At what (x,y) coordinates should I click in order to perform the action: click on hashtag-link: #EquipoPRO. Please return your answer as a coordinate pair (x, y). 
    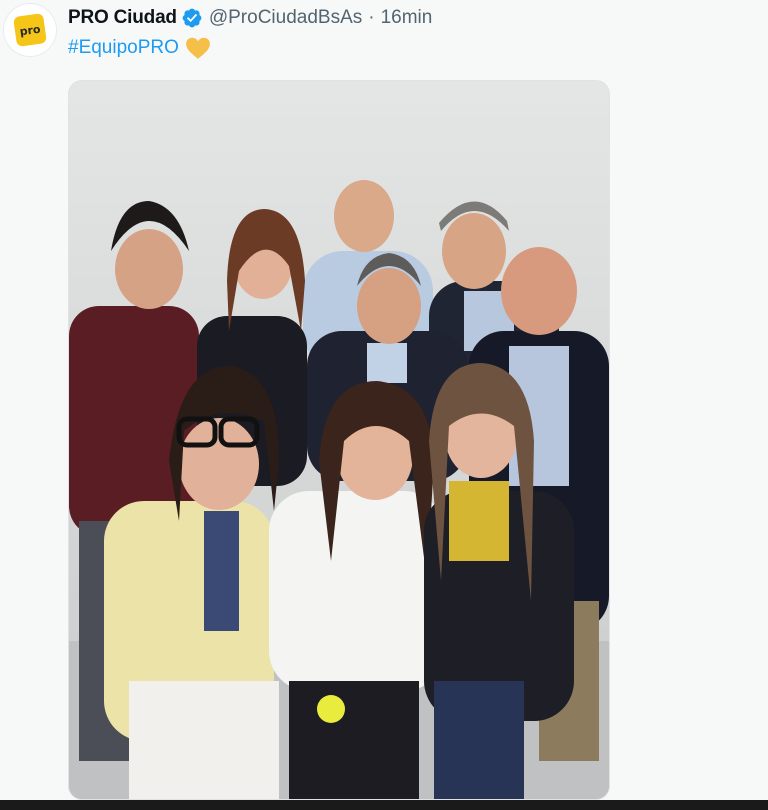
    Looking at the image, I should click on (123, 48).